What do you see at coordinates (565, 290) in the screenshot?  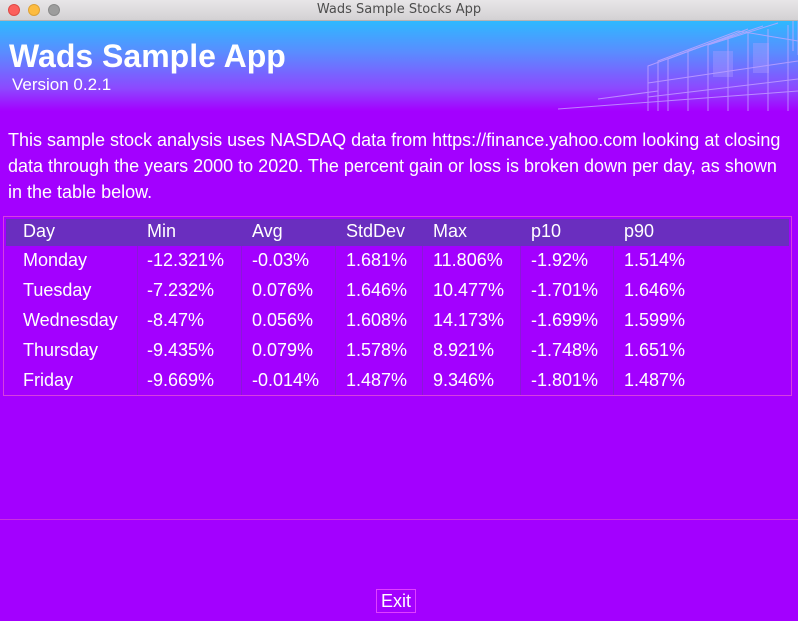 I see `table-cell-p10: -1.701%` at bounding box center [565, 290].